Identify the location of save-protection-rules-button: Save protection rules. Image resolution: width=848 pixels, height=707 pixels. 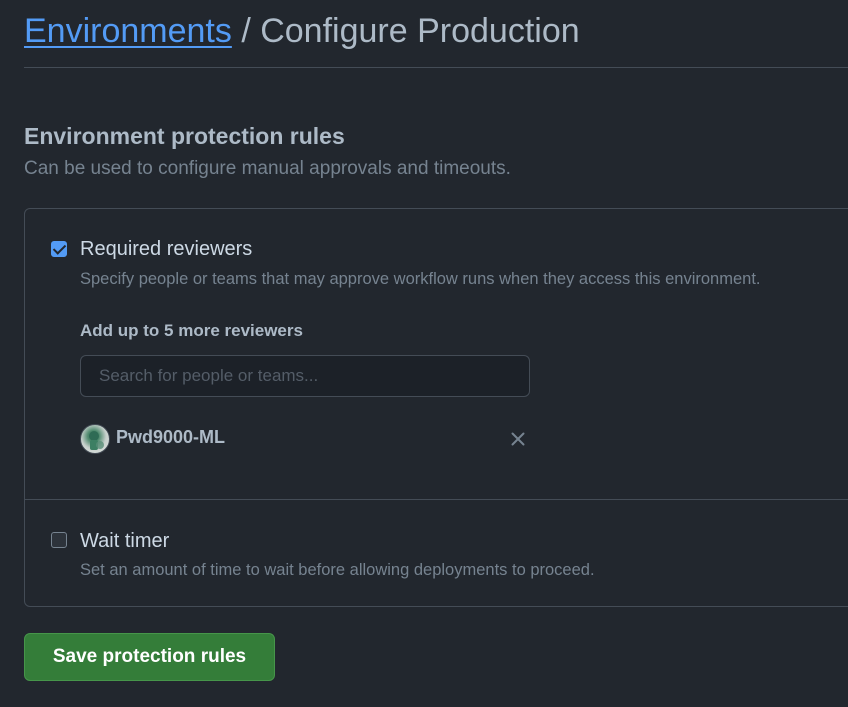
(149, 657).